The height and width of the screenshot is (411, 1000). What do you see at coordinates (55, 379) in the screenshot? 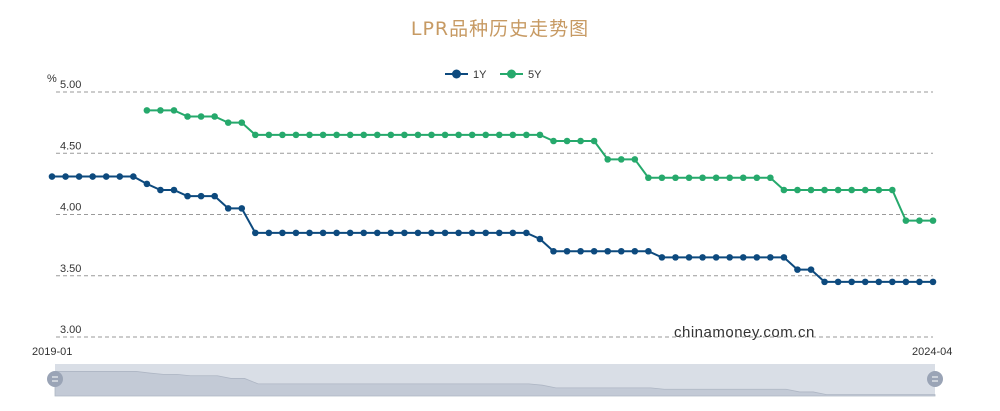
I see `slider-left-handle` at bounding box center [55, 379].